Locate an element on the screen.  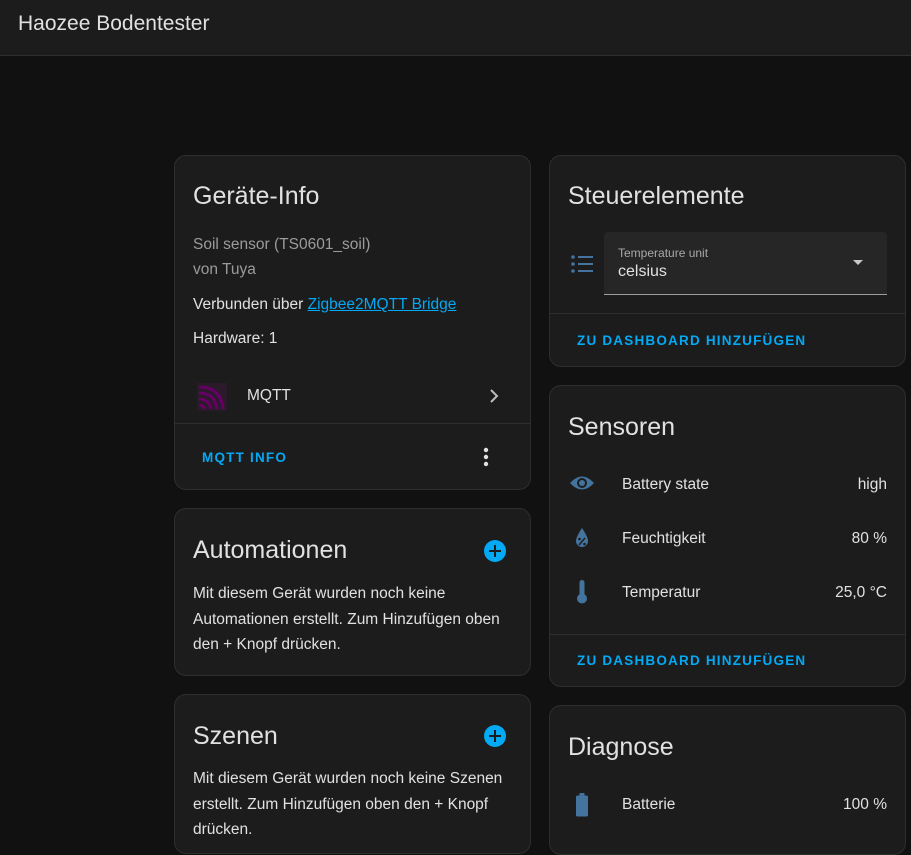
arrow-drop-down-icon is located at coordinates (858, 262).